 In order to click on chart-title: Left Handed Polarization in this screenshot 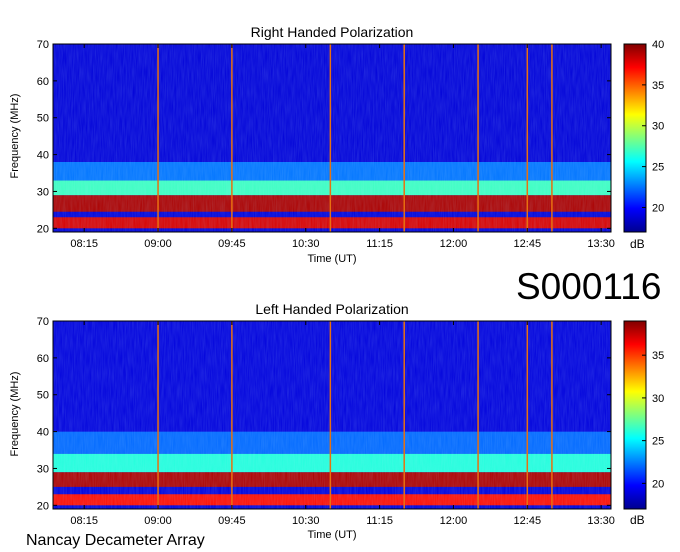, I will do `click(331, 309)`.